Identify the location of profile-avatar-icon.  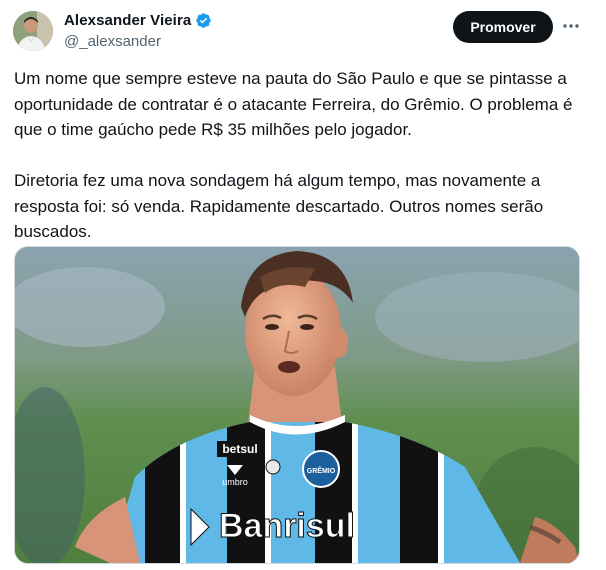
(33, 31).